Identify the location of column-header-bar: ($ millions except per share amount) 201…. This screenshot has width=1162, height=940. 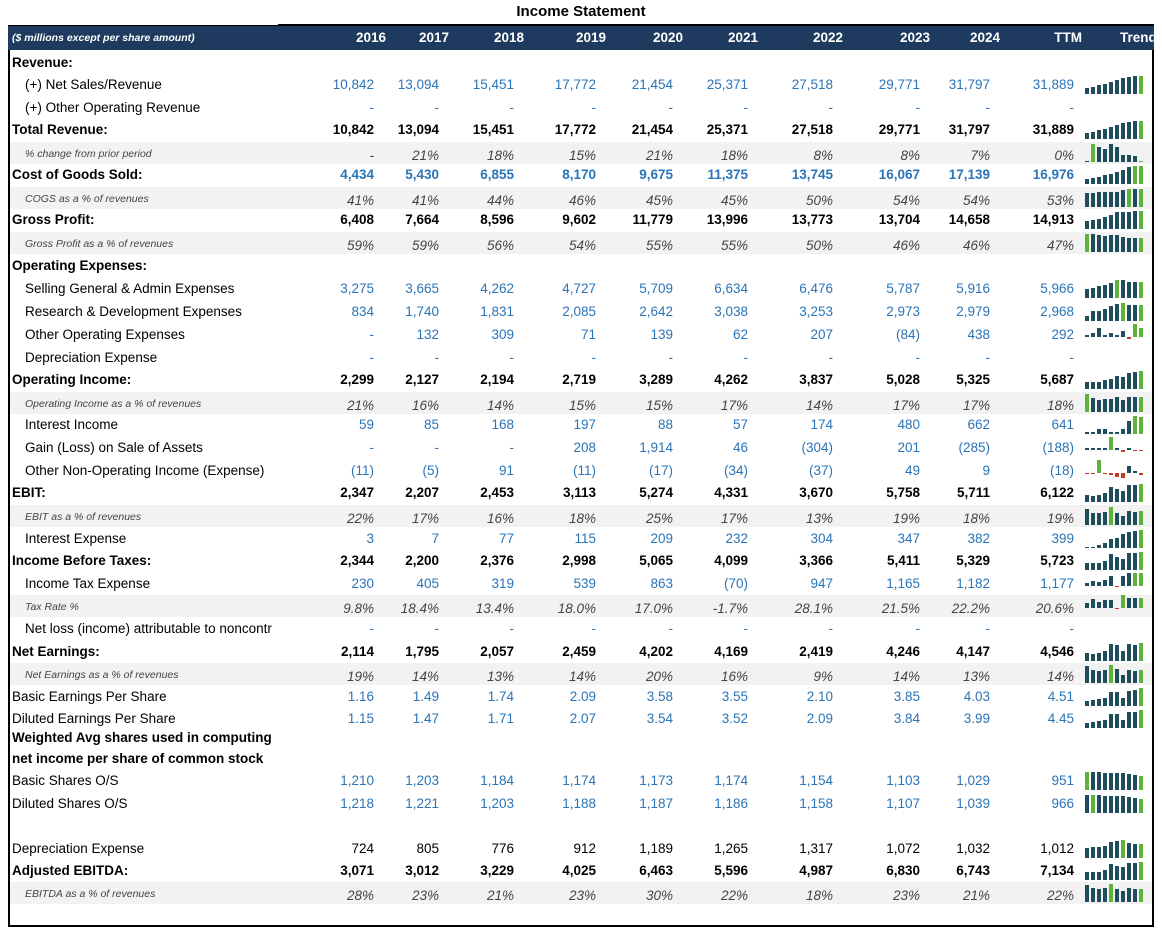
(582, 38).